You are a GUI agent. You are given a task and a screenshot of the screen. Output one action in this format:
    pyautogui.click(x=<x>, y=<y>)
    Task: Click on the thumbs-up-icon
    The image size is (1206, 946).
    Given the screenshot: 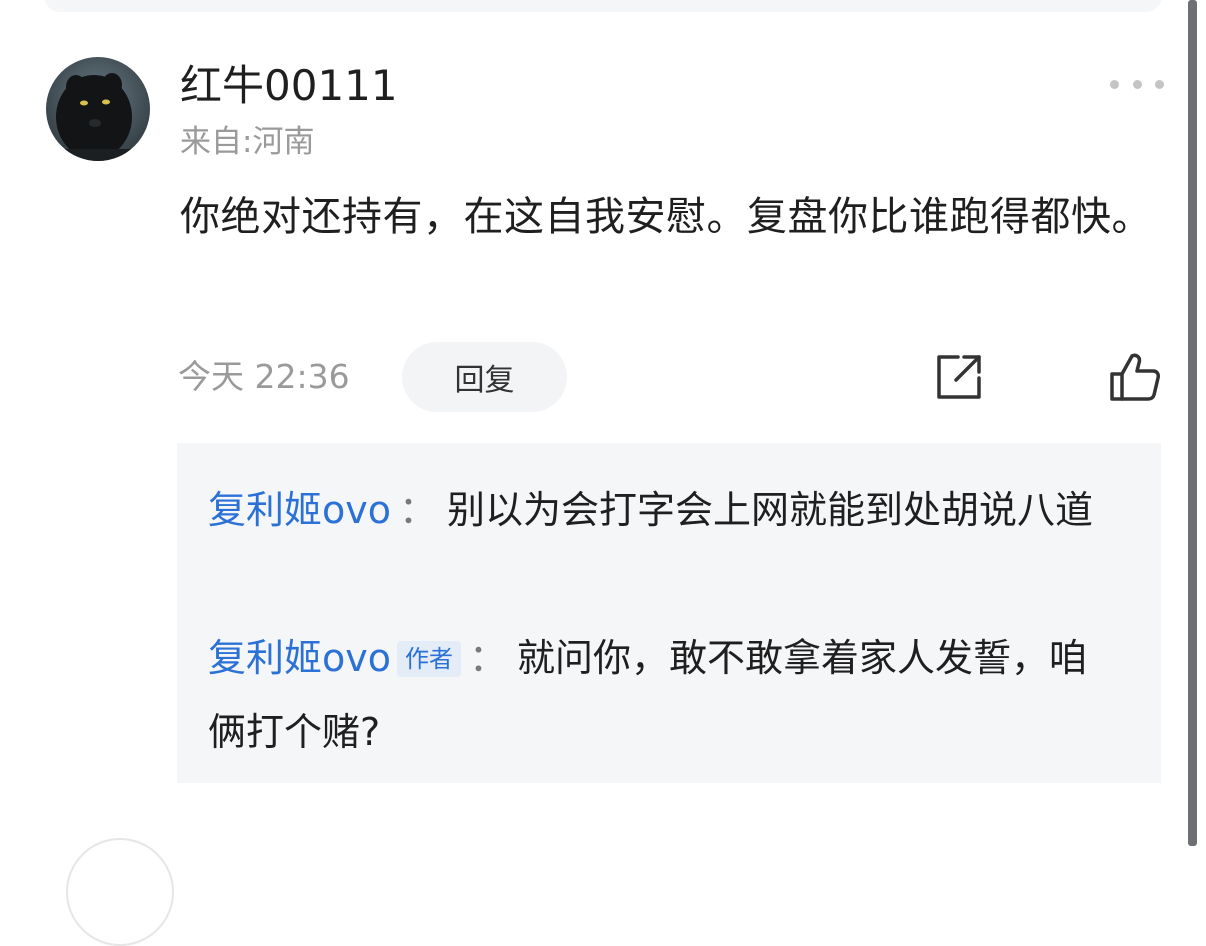 What is the action you would take?
    pyautogui.click(x=1135, y=377)
    